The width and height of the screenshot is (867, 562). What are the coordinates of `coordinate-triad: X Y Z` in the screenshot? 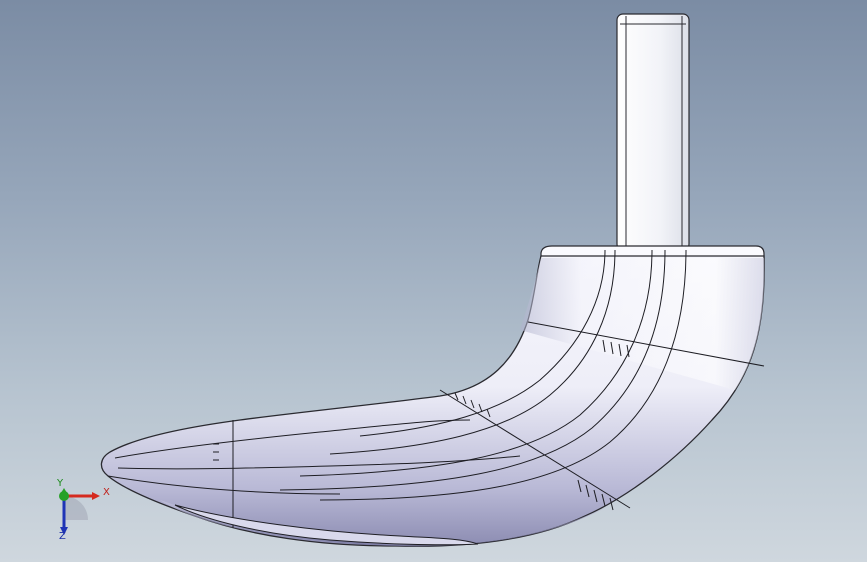 It's located at (79, 514).